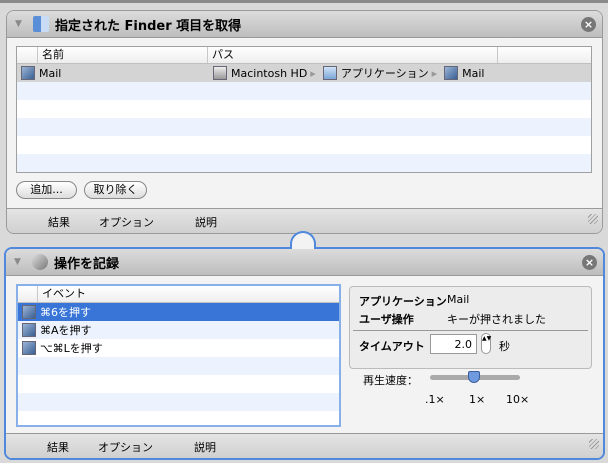 The height and width of the screenshot is (463, 608). What do you see at coordinates (304, 262) in the screenshot?
I see `action-header: ▼ 操作を記録 ×` at bounding box center [304, 262].